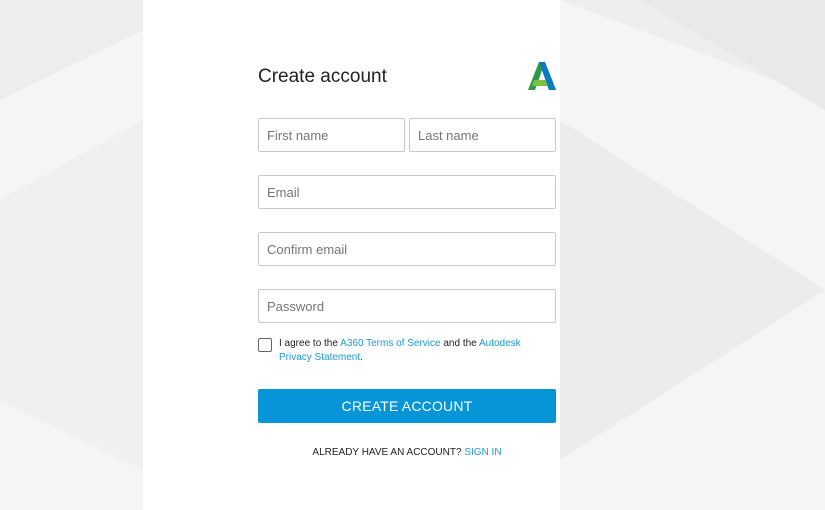 The width and height of the screenshot is (825, 510). Describe the element at coordinates (482, 452) in the screenshot. I see `sign-in-link: SIGN IN` at that location.